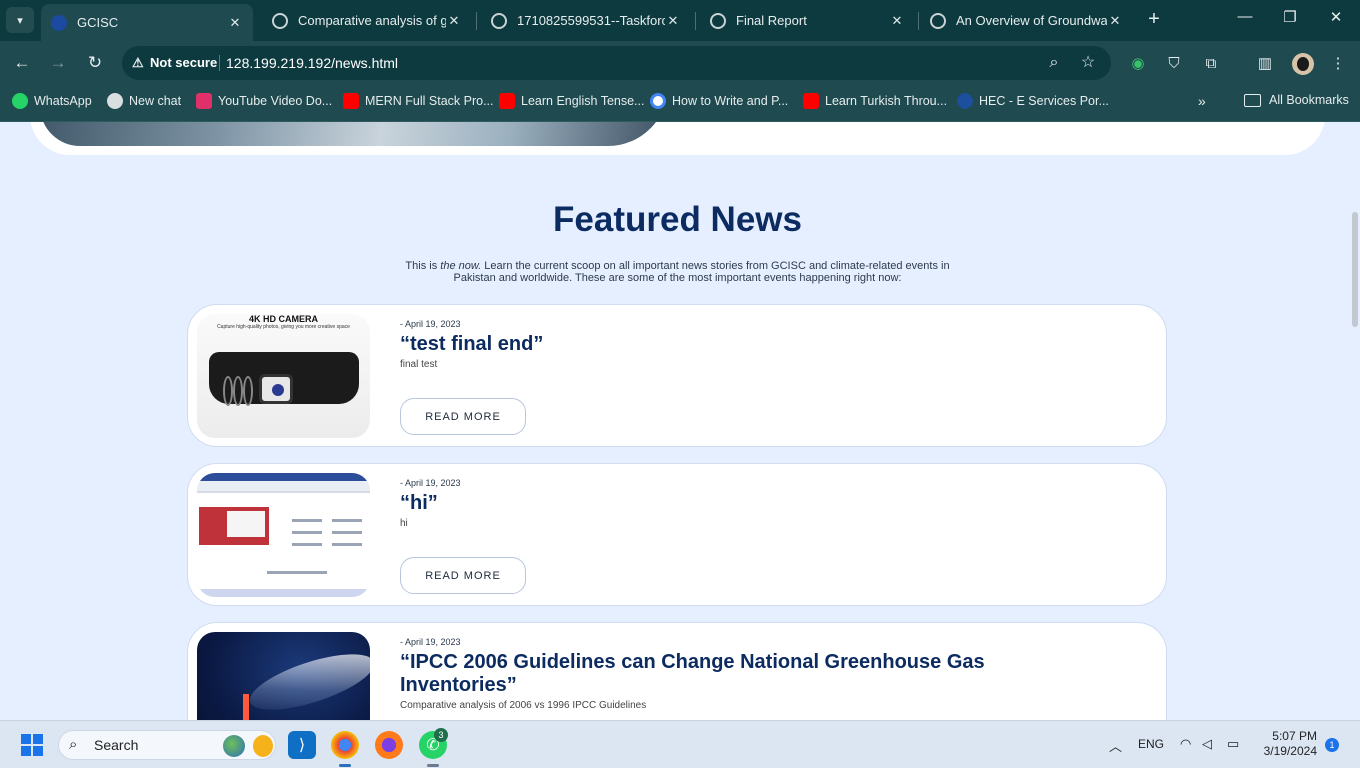  Describe the element at coordinates (20, 20) in the screenshot. I see `tab-search-button: ▾` at that location.